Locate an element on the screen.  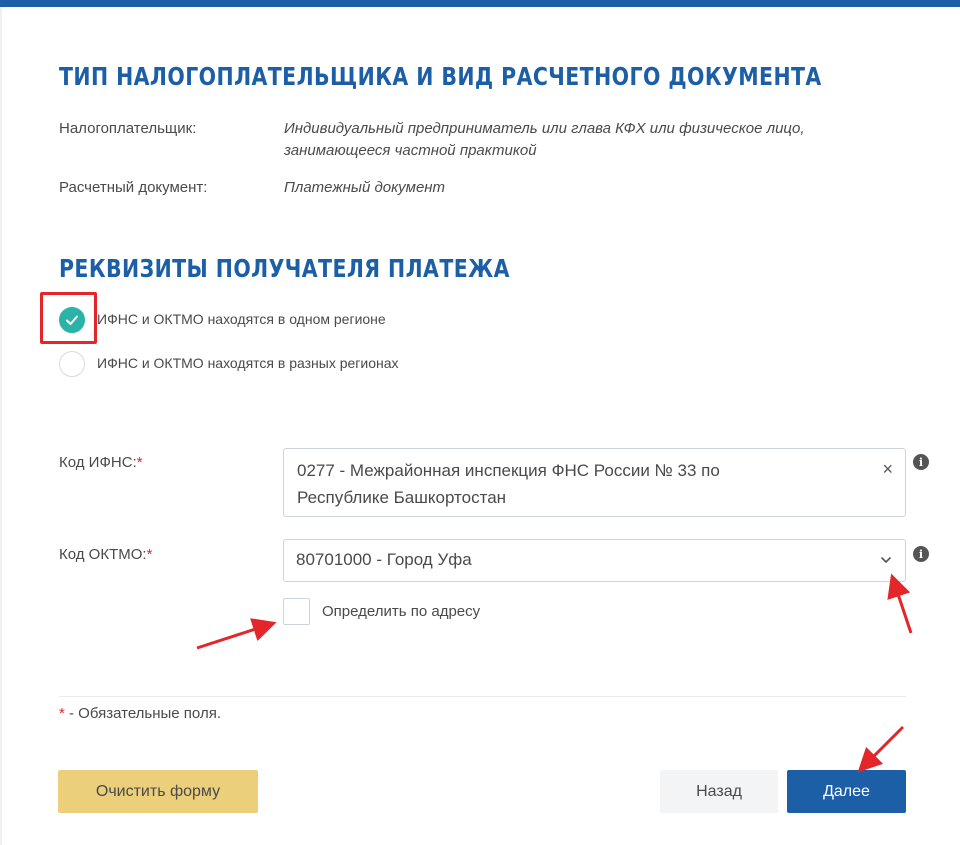
chevron-down-icon is located at coordinates (886, 560).